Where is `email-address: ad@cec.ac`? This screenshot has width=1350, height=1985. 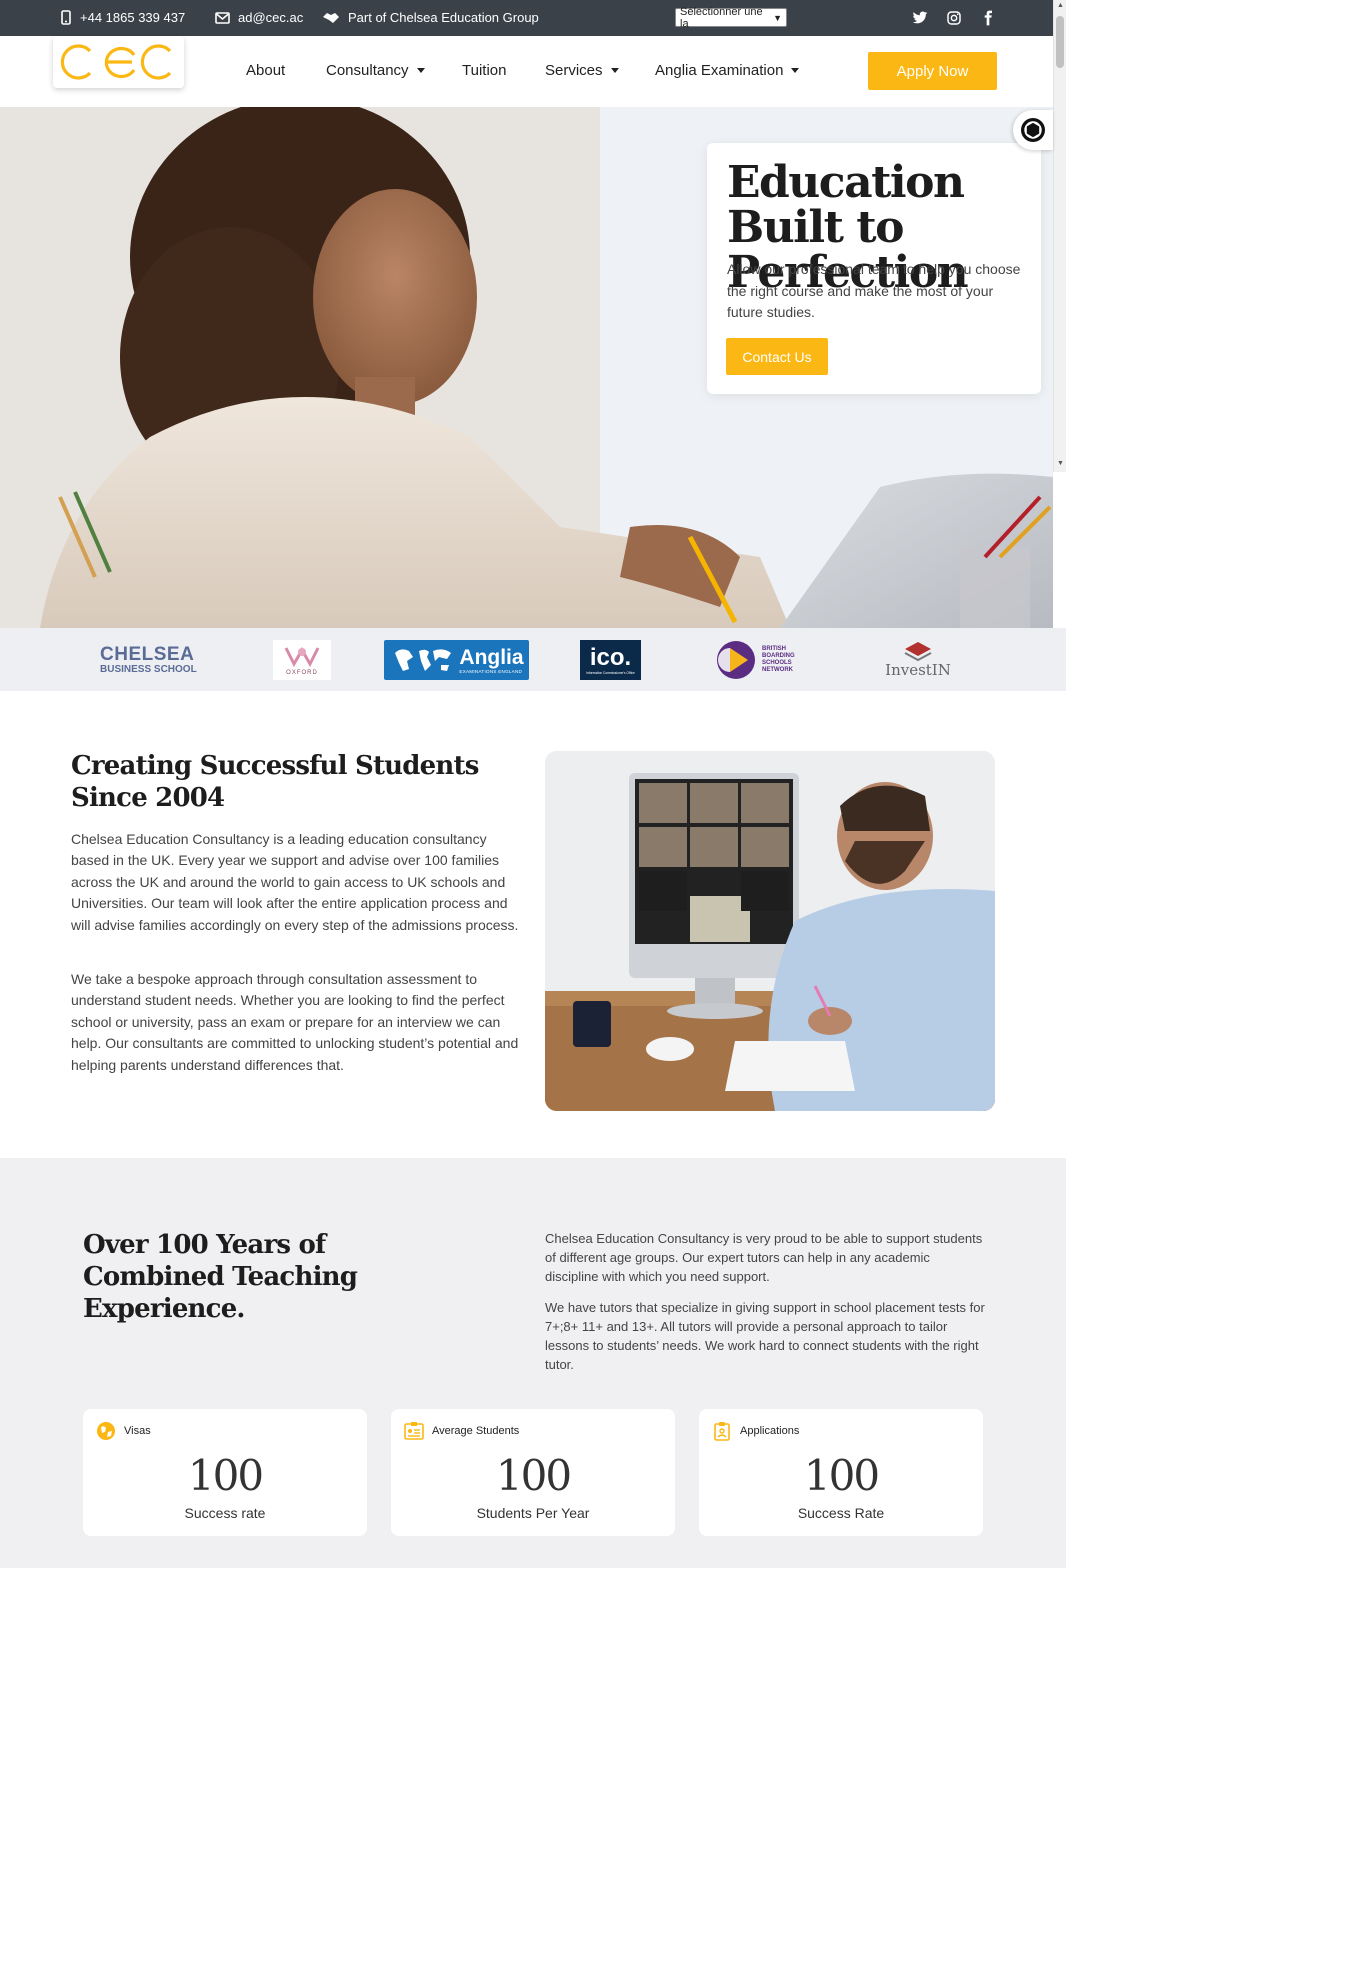
email-address: ad@cec.ac is located at coordinates (271, 17).